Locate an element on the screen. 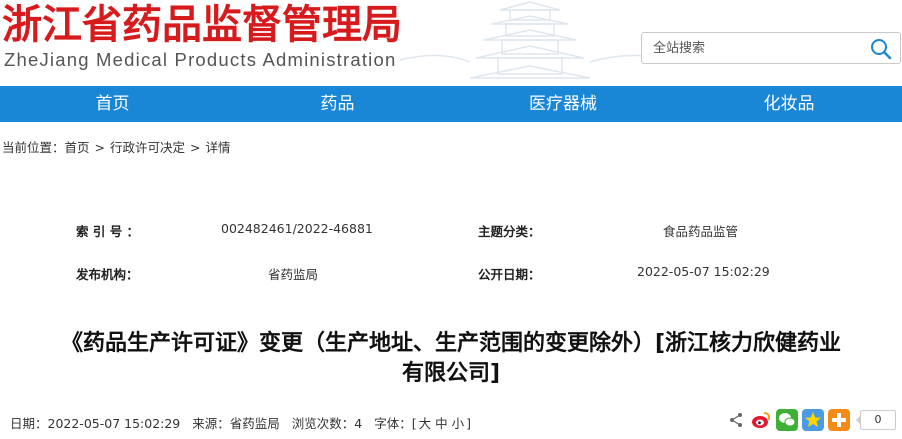 The width and height of the screenshot is (902, 439). breadcrumb: 当前位置：首页 > 行政许可决定 > 详情 is located at coordinates (116, 146).